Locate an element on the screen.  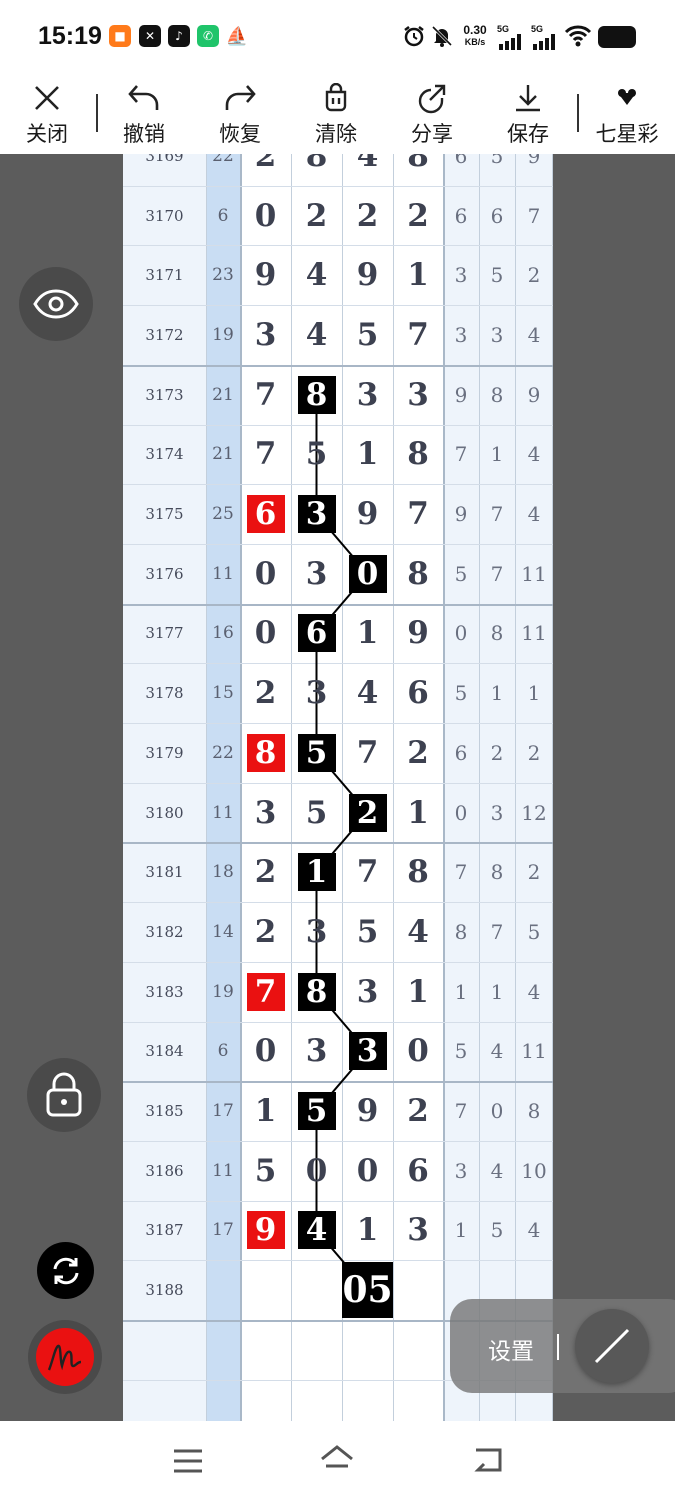
span-cell-text: 4 is located at coordinates (497, 1170).